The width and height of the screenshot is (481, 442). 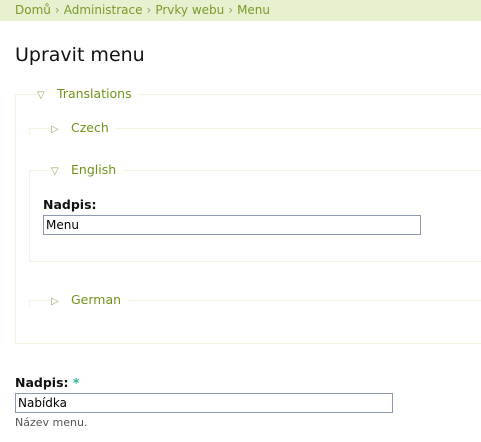 What do you see at coordinates (51, 422) in the screenshot?
I see `title-description: Název menu.` at bounding box center [51, 422].